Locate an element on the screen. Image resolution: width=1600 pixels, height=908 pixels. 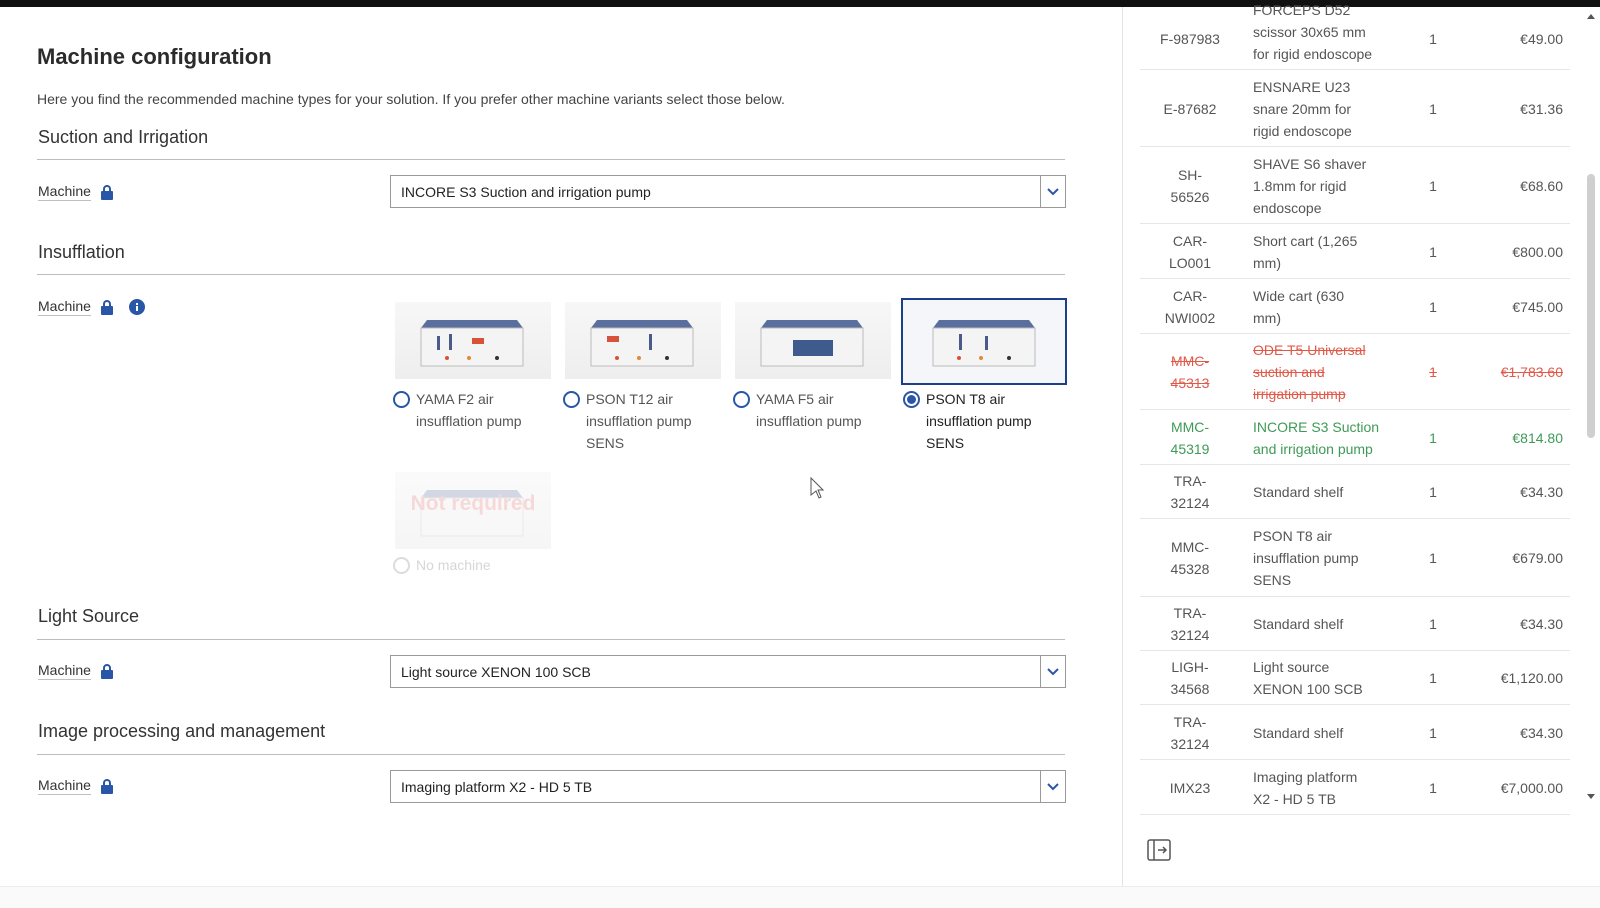
select-value: Imaging platform X2 - HD 5 TB is located at coordinates (497, 786).